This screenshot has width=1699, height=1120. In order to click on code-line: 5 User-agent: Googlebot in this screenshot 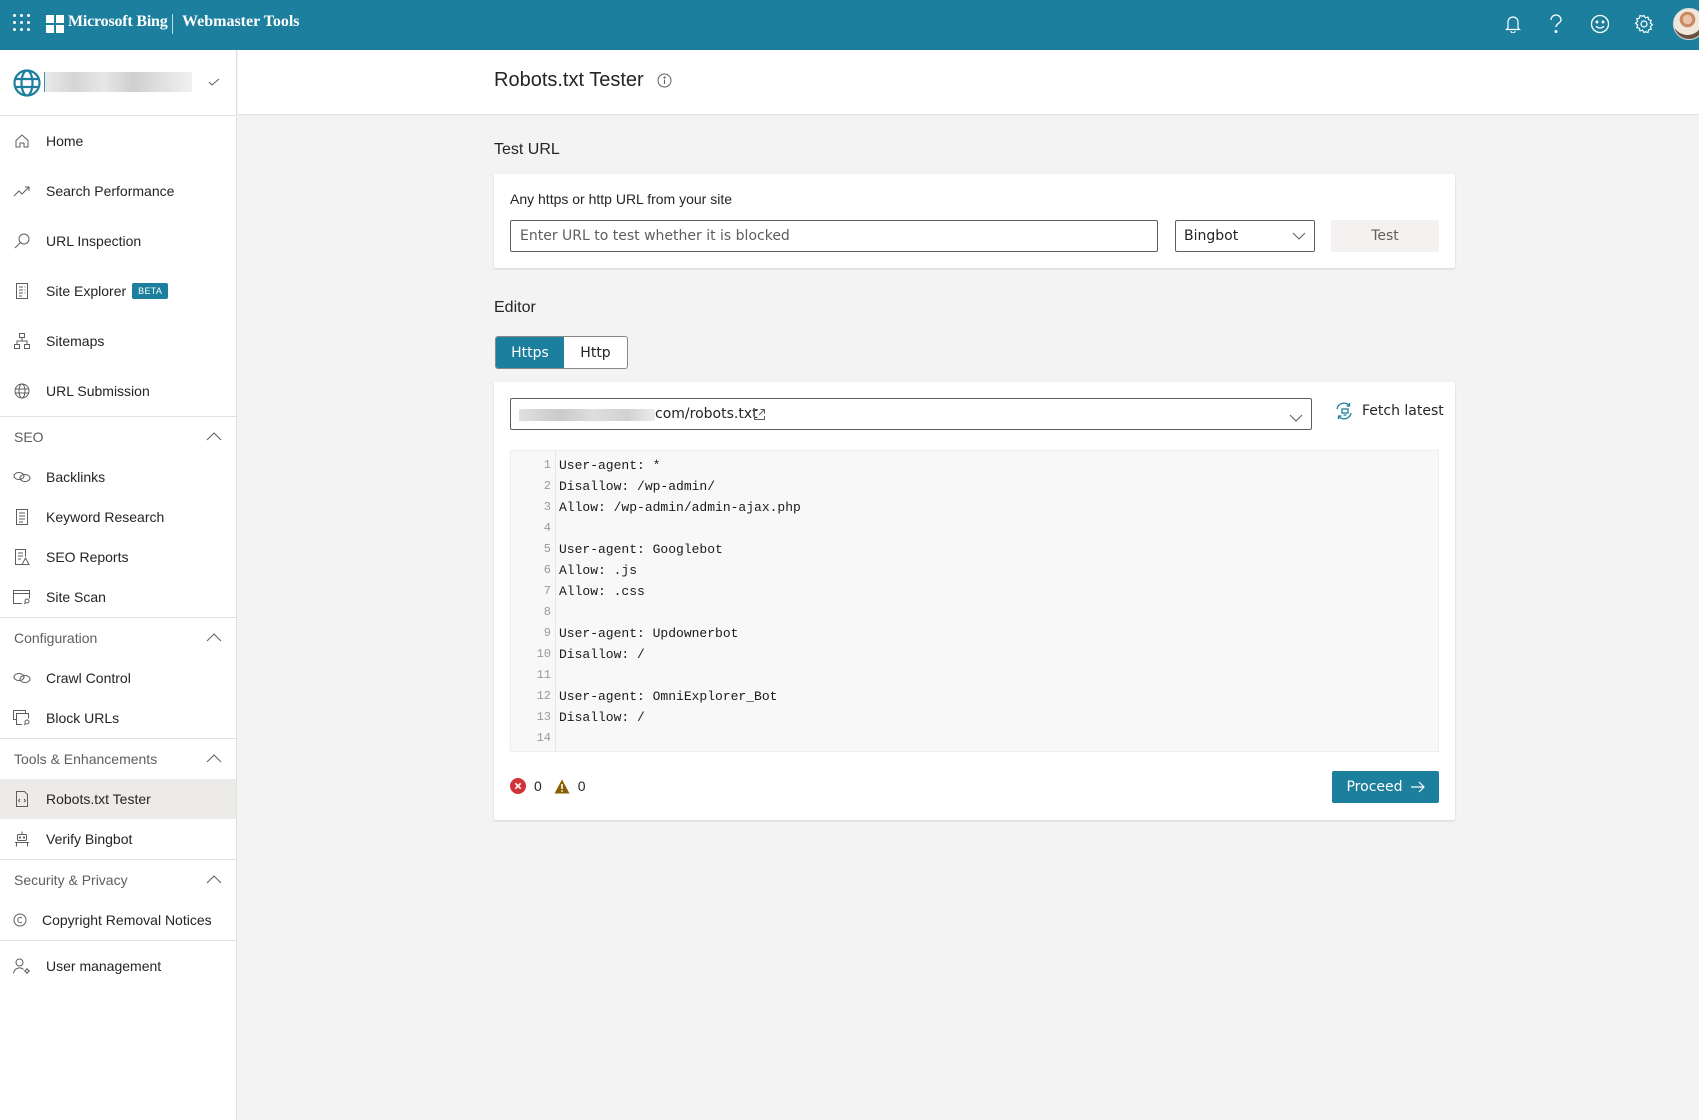, I will do `click(974, 549)`.